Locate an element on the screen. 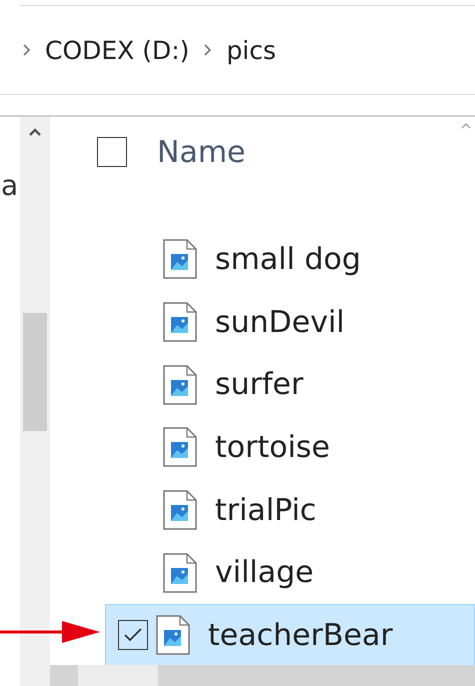 This screenshot has width=475, height=686. scroll-up-icon is located at coordinates (35, 132).